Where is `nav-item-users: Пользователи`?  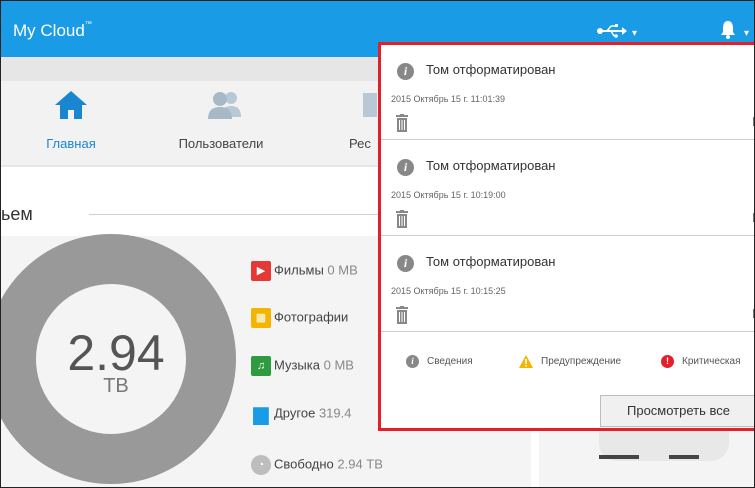
nav-item-users: Пользователи is located at coordinates (221, 123).